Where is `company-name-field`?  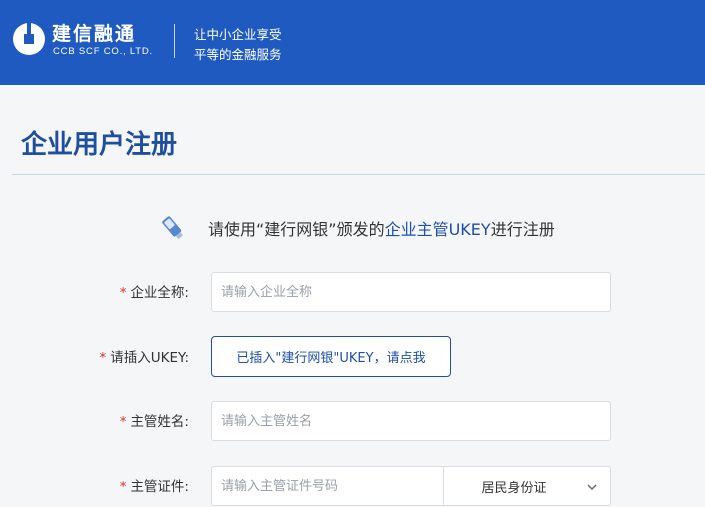
company-name-field is located at coordinates (411, 292).